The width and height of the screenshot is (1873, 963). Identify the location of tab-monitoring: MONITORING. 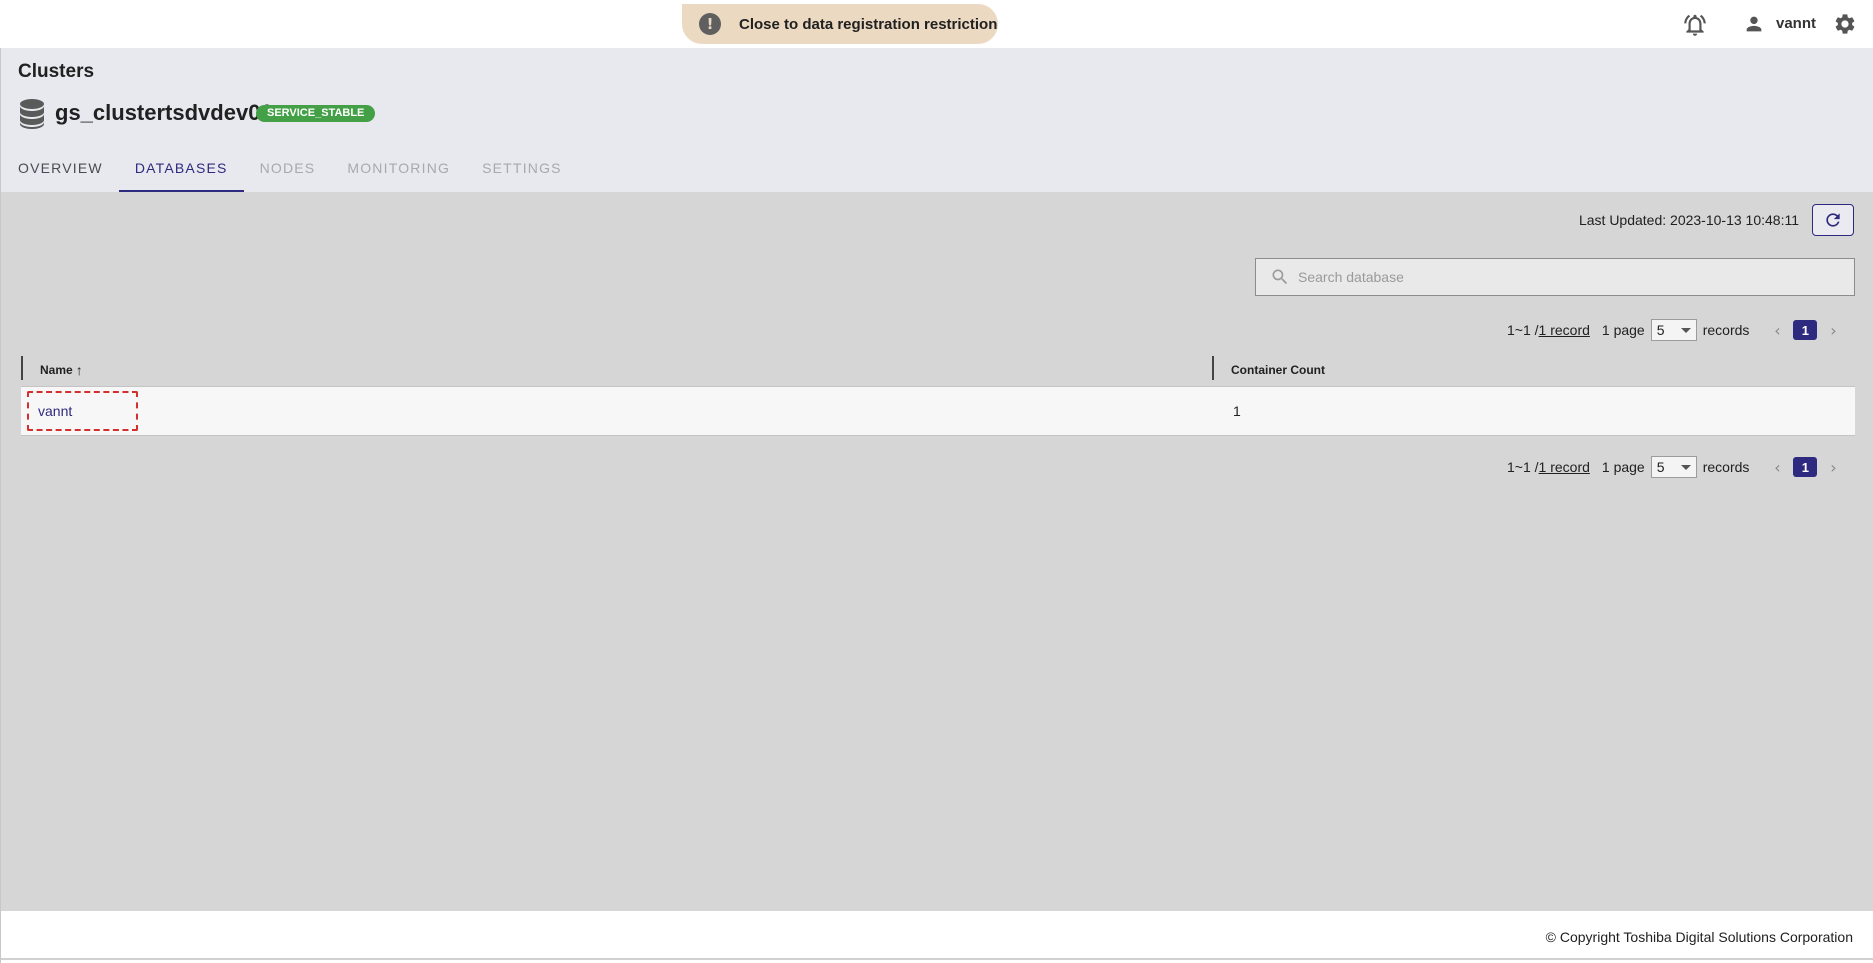
(398, 169).